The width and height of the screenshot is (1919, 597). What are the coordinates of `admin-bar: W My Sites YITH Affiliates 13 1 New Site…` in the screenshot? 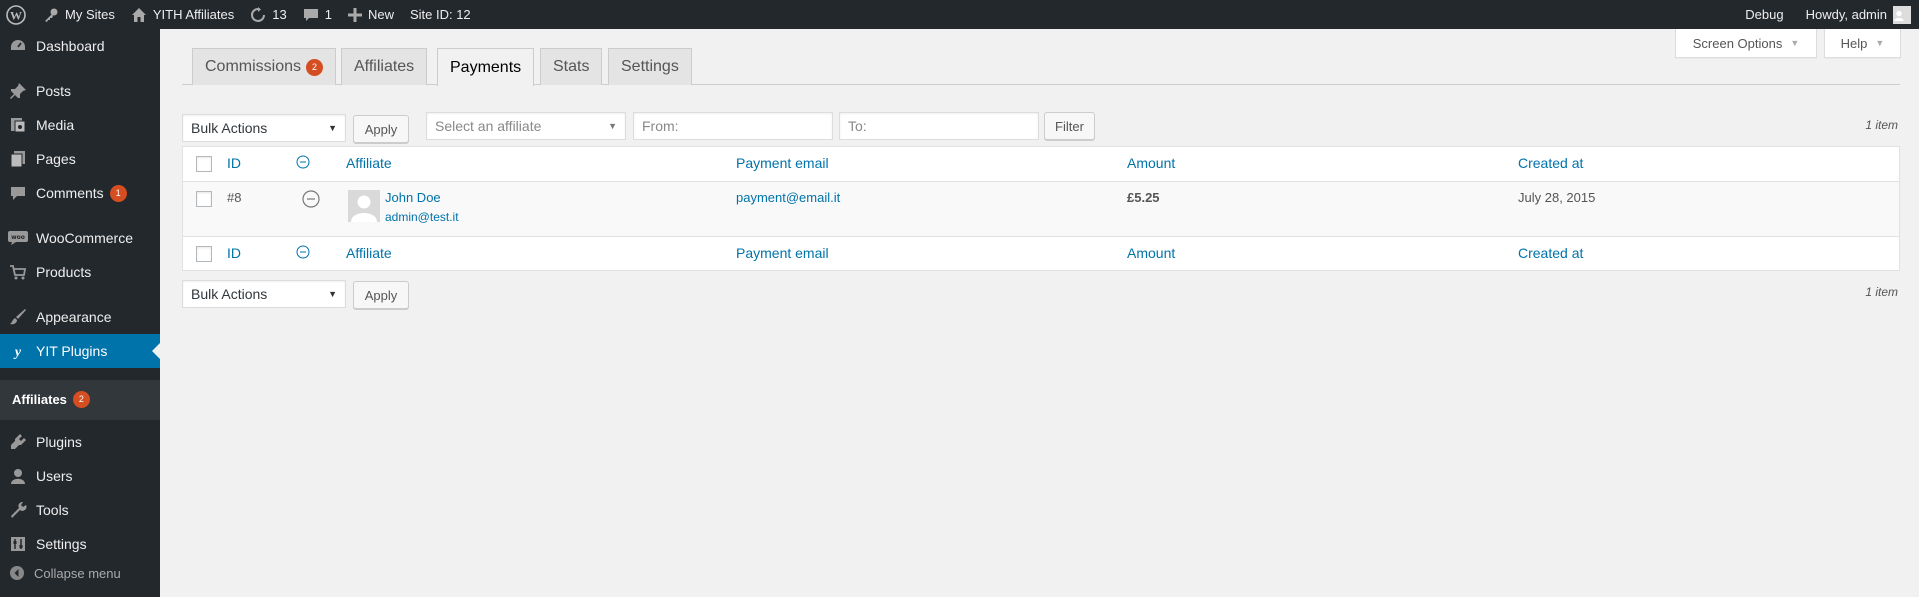 It's located at (959, 14).